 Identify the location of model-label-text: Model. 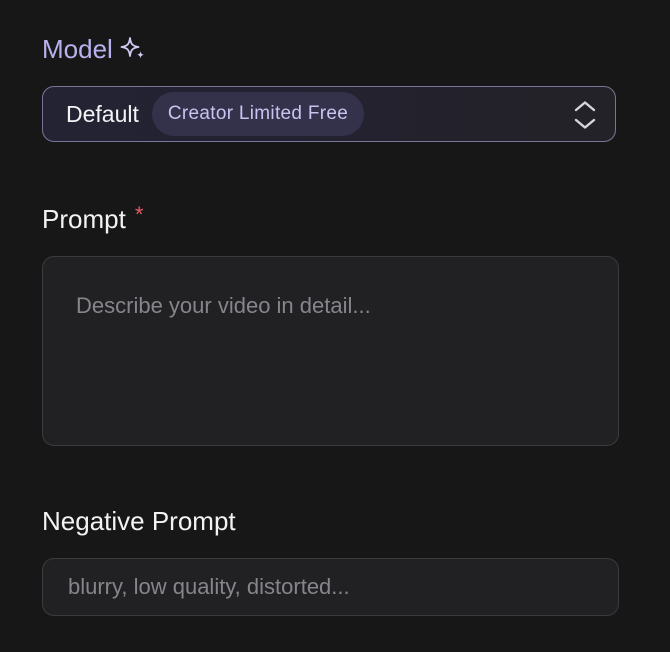
(77, 49).